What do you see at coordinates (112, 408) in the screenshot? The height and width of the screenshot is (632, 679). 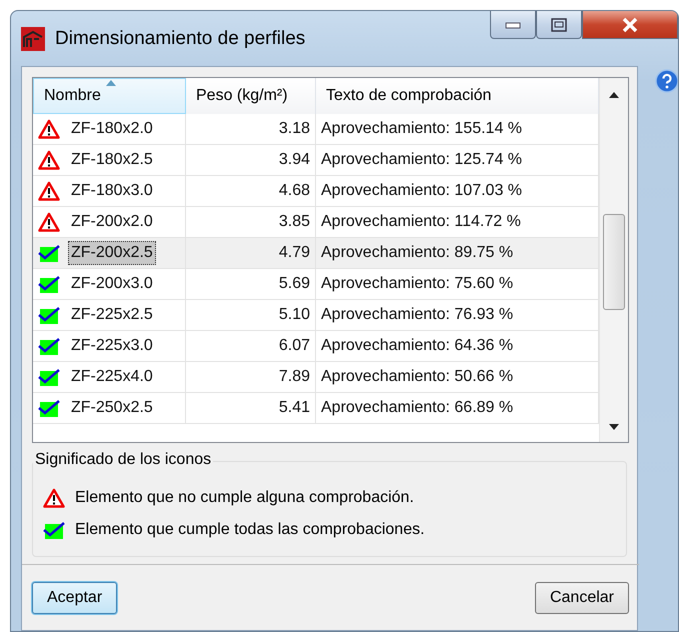 I see `profile-name: ZF-250x2.5` at bounding box center [112, 408].